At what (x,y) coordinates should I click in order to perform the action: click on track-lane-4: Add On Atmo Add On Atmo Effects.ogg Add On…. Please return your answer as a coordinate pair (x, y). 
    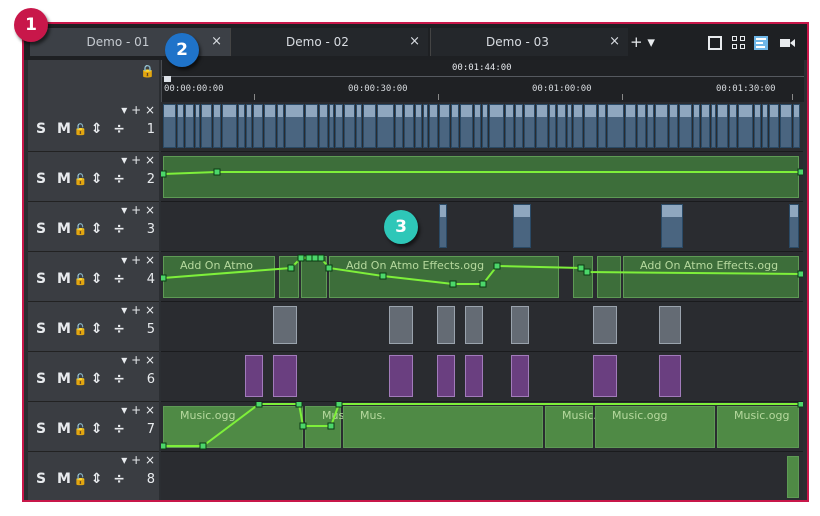
    Looking at the image, I should click on (482, 277).